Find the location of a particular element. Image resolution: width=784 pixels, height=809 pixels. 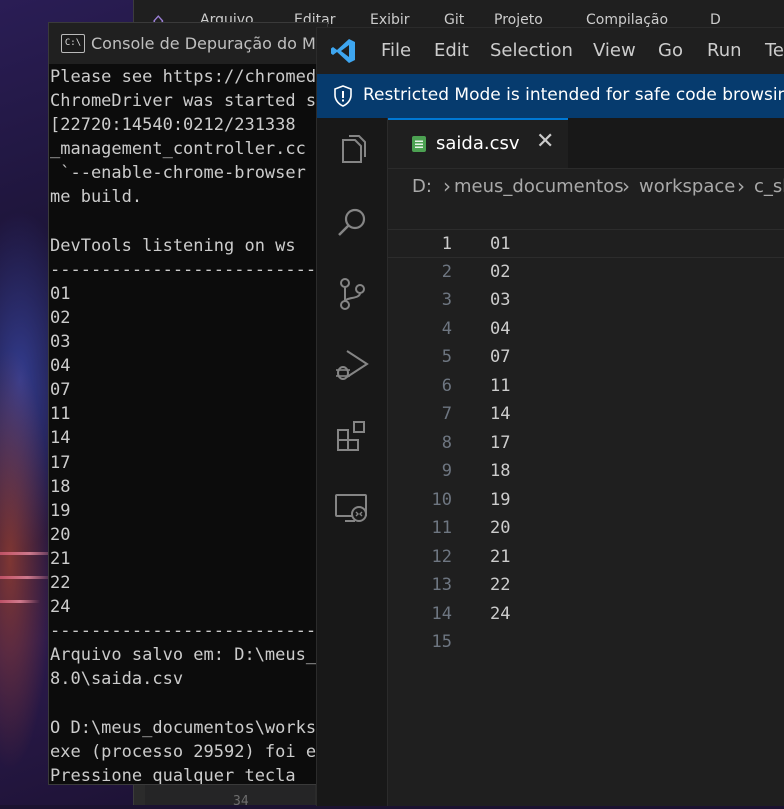

shield-icon is located at coordinates (343, 96).